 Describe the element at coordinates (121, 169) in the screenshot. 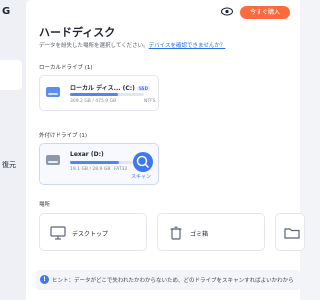

I see `drive-filesystem: FAT32` at that location.